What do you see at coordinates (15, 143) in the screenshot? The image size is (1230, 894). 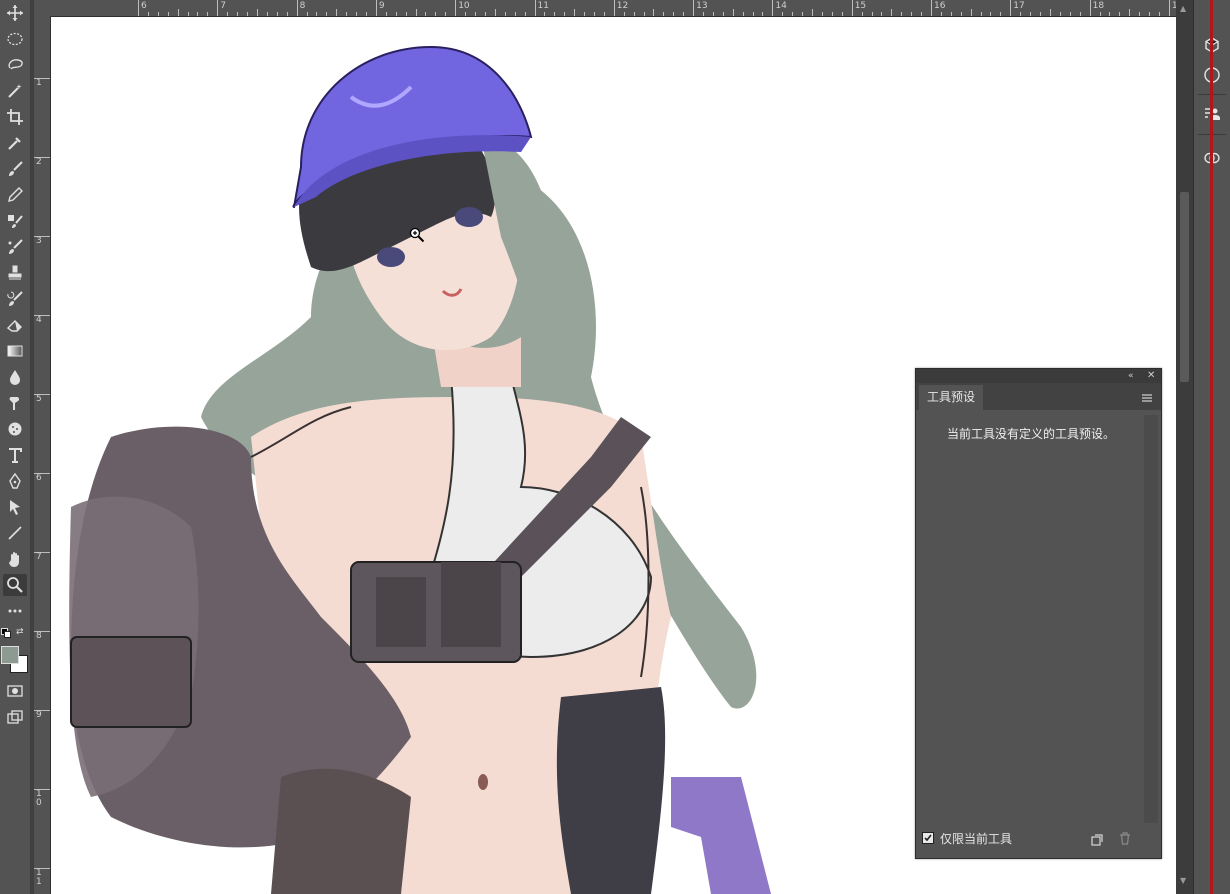 I see `eyedropper-tool-icon` at bounding box center [15, 143].